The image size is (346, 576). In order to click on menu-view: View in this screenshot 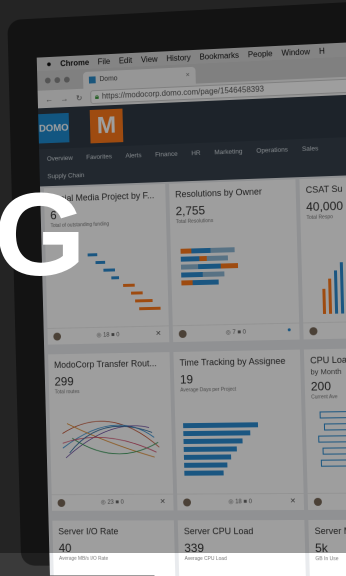, I will do `click(149, 59)`.